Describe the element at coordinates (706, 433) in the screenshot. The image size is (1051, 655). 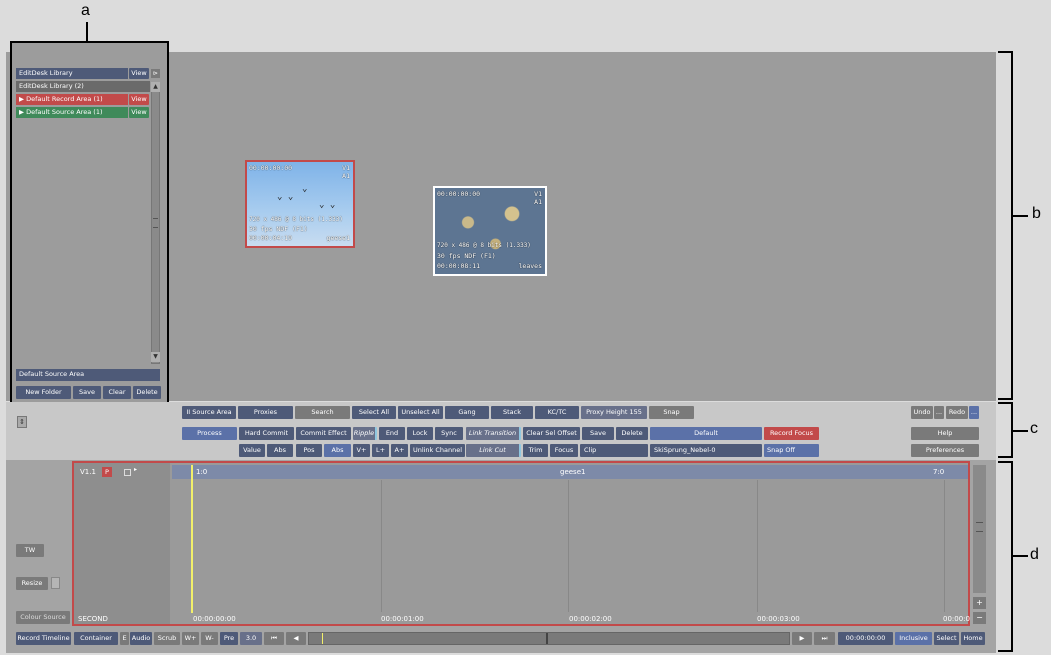
I see `default-preset-select: Default` at that location.